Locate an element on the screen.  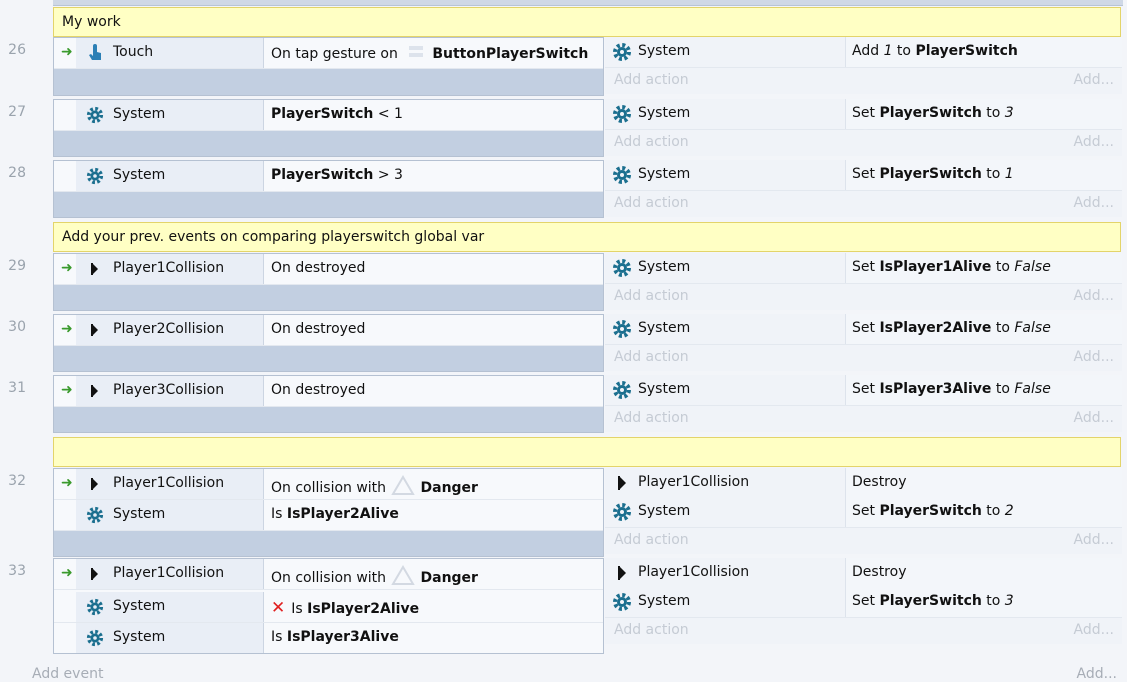
condition-row: ➜ Player3Collision On destroyed is located at coordinates (328, 391).